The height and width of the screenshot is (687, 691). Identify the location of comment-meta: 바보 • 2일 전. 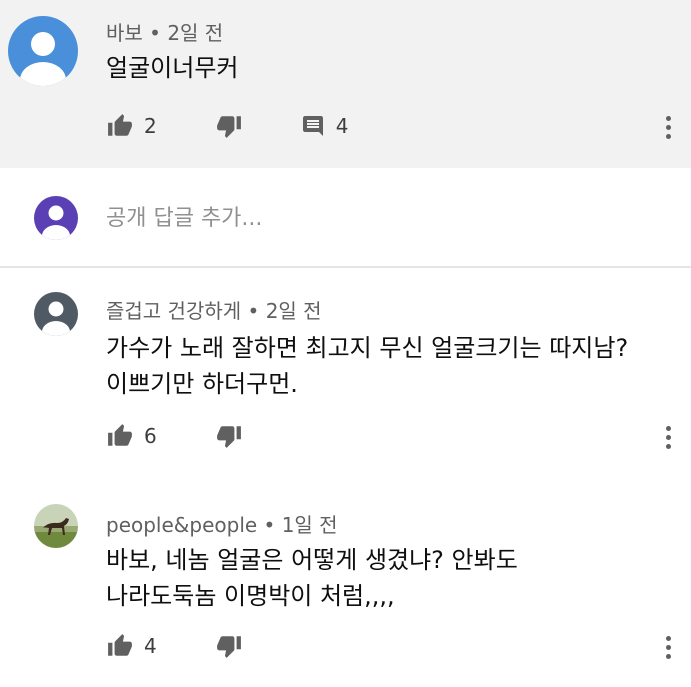
(164, 31).